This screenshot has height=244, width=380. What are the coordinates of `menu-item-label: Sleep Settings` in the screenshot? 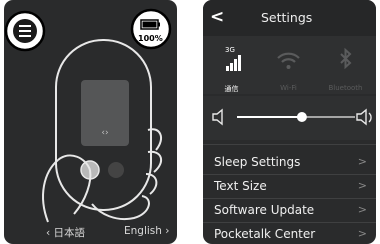 It's located at (257, 162).